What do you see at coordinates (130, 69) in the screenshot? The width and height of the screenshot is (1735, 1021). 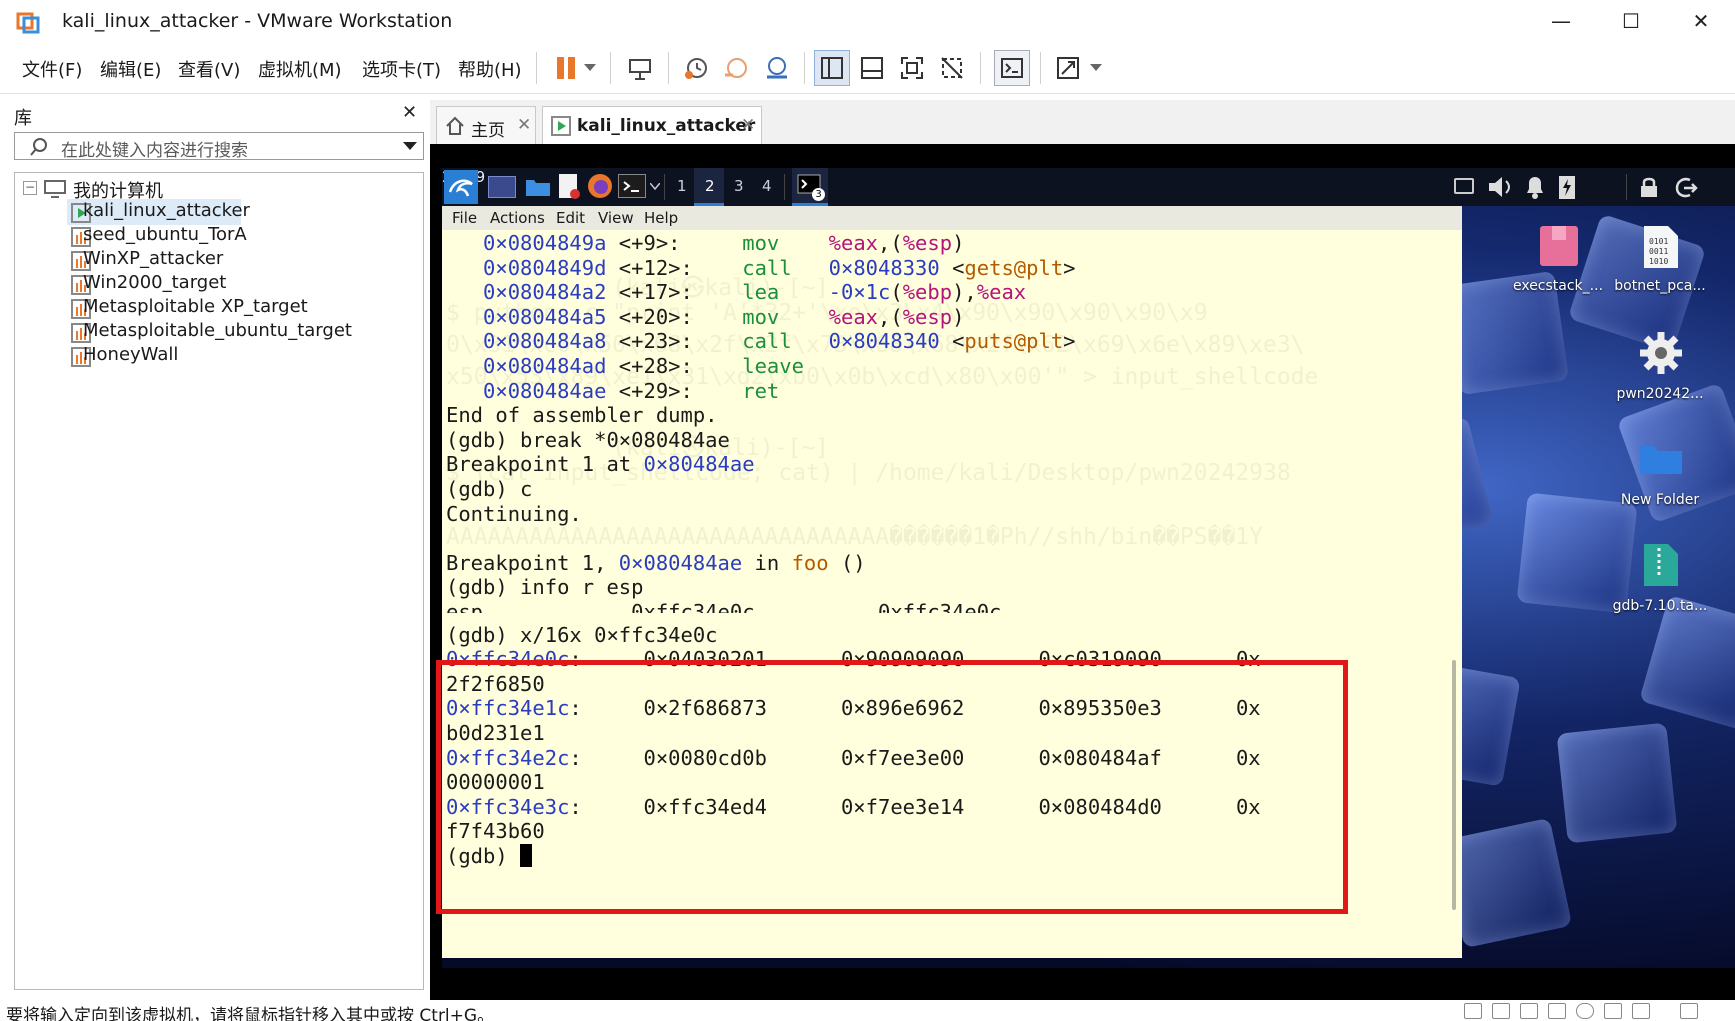 I see `menu-edit: 编辑(E)` at bounding box center [130, 69].